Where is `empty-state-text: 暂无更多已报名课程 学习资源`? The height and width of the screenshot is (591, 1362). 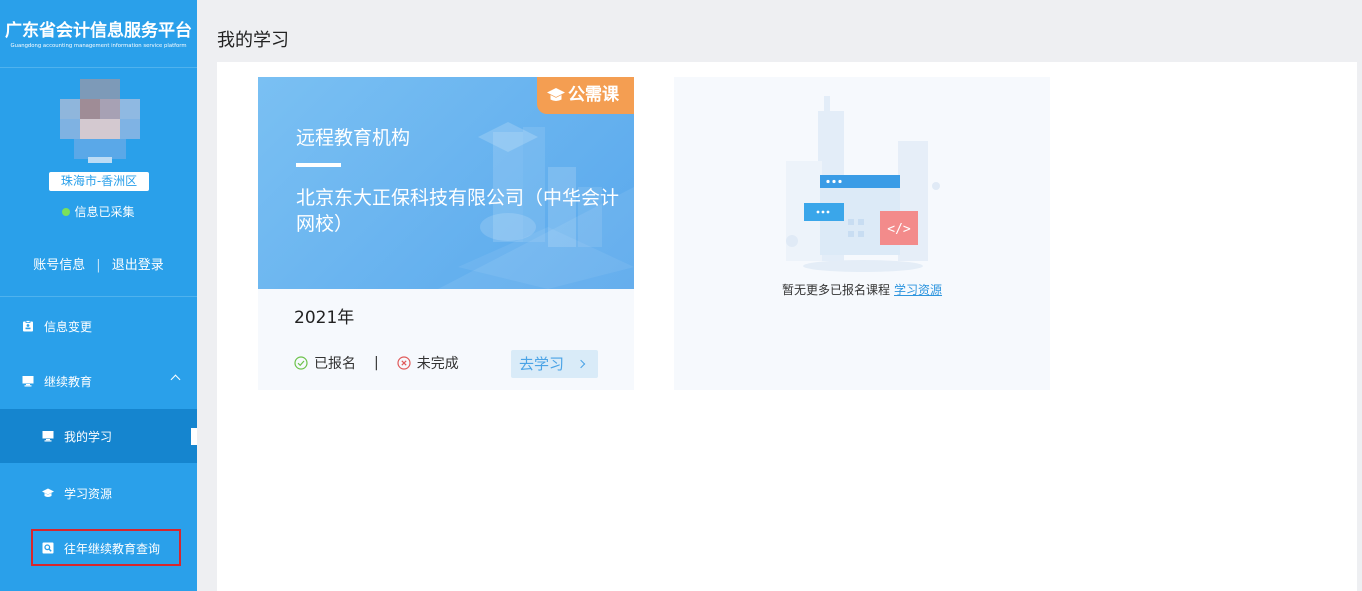
empty-state-text: 暂无更多已报名课程 学习资源 is located at coordinates (862, 289).